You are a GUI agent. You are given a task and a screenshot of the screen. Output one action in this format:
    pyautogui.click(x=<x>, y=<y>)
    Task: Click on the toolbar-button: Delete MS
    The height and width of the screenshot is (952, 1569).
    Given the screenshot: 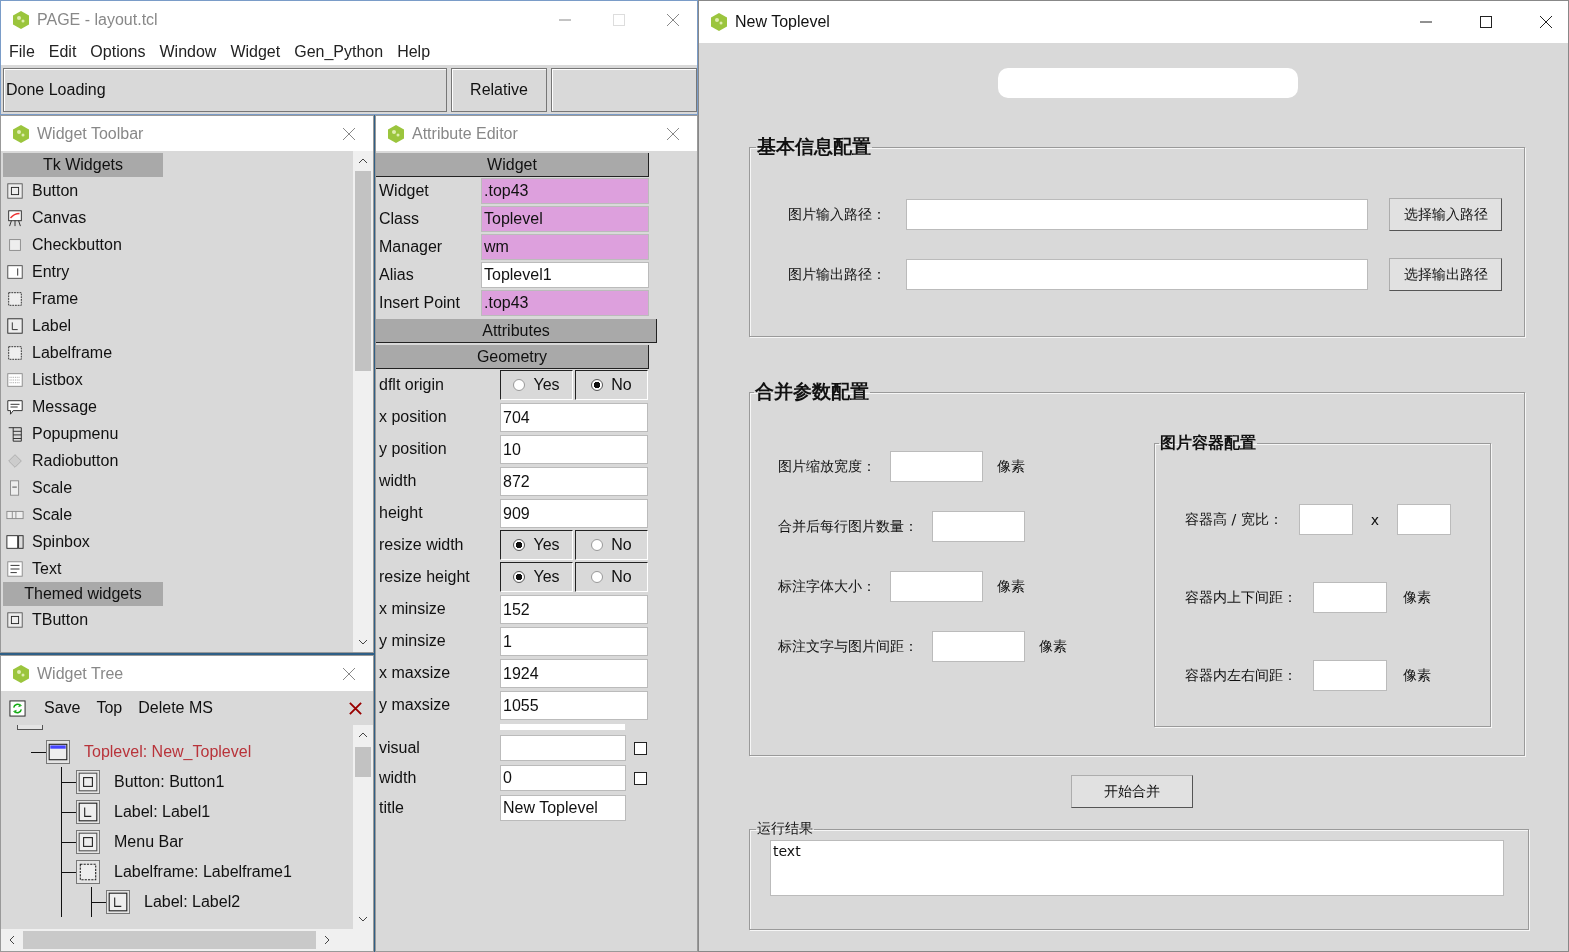 What is the action you would take?
    pyautogui.click(x=175, y=708)
    